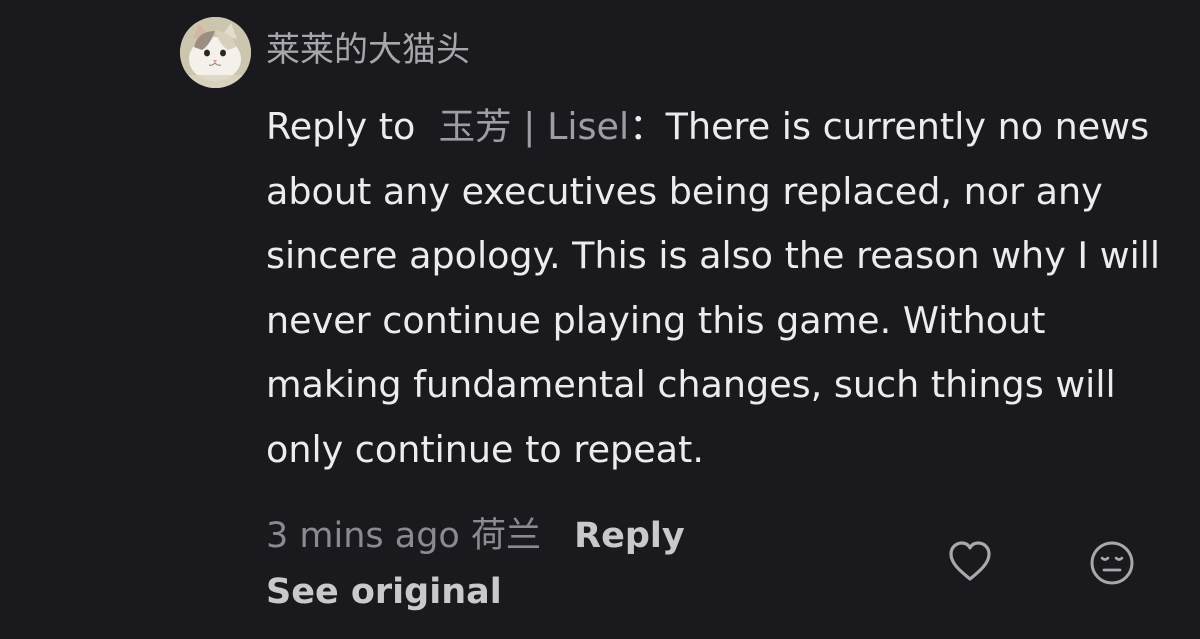  What do you see at coordinates (629, 536) in the screenshot?
I see `reply-button: Reply` at bounding box center [629, 536].